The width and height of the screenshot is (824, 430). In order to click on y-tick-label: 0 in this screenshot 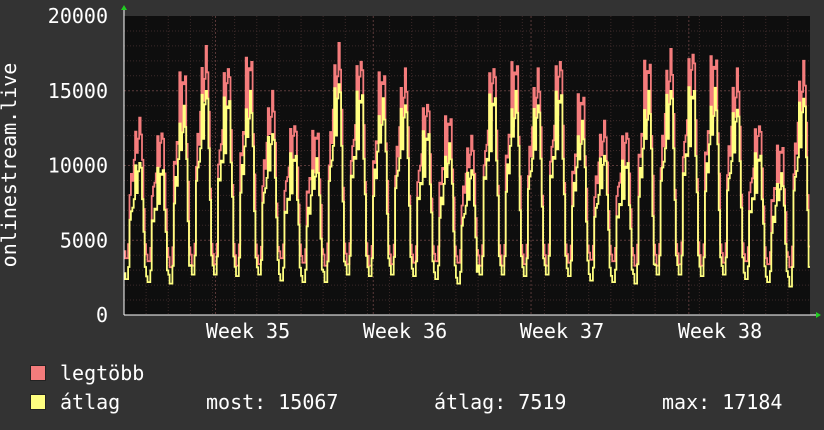, I will do `click(102, 315)`.